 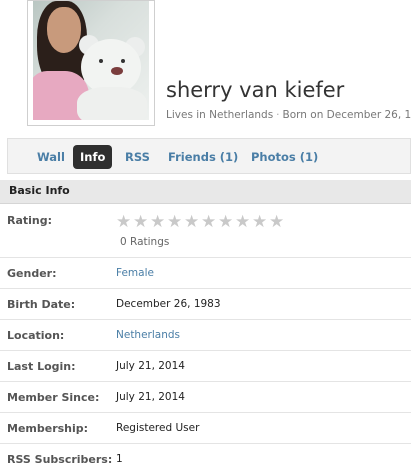 What do you see at coordinates (137, 157) in the screenshot?
I see `tab-rss: RSS` at bounding box center [137, 157].